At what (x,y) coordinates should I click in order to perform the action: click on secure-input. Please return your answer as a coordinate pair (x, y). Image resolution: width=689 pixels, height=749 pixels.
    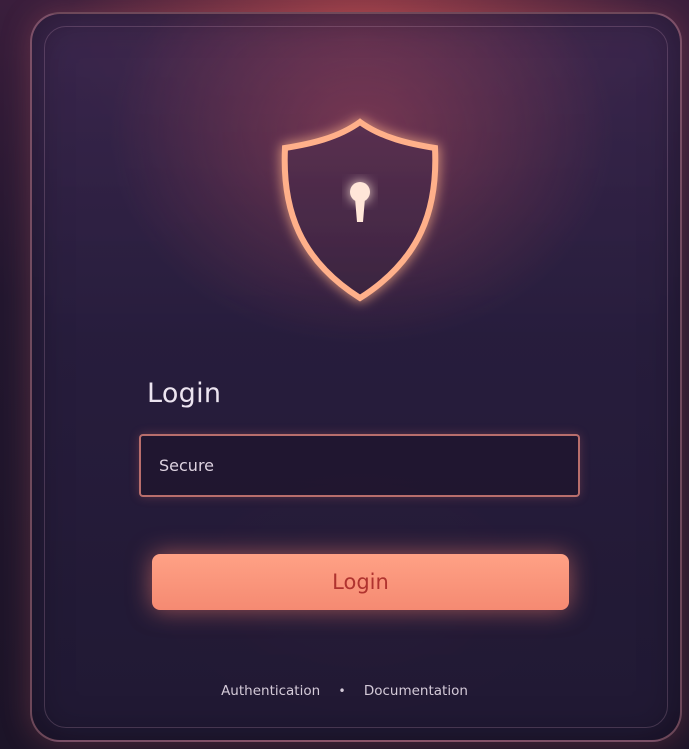
    Looking at the image, I should click on (359, 465).